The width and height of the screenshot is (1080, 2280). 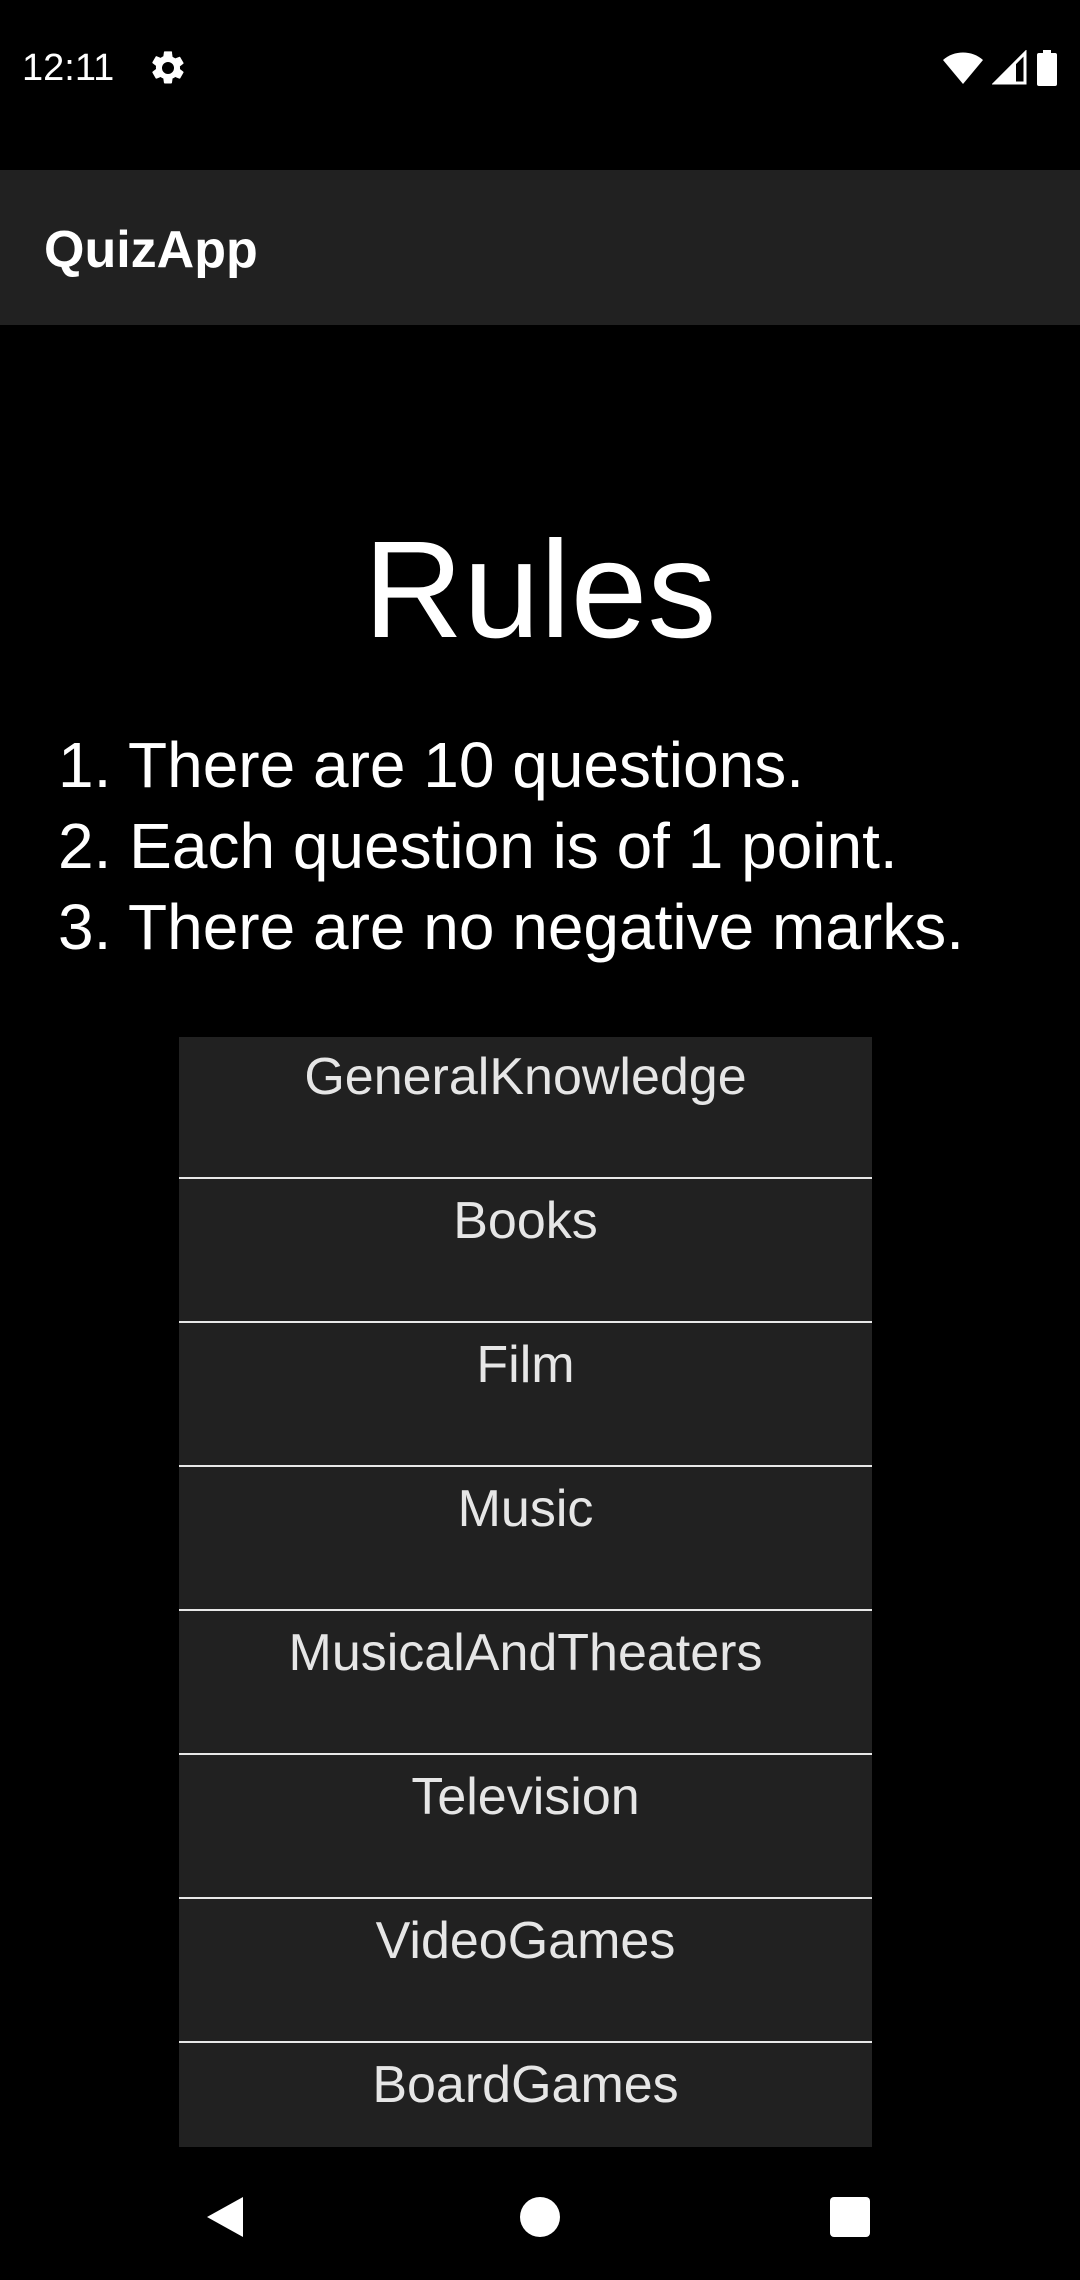 What do you see at coordinates (525, 2095) in the screenshot?
I see `category-item-board-games: BoardGames` at bounding box center [525, 2095].